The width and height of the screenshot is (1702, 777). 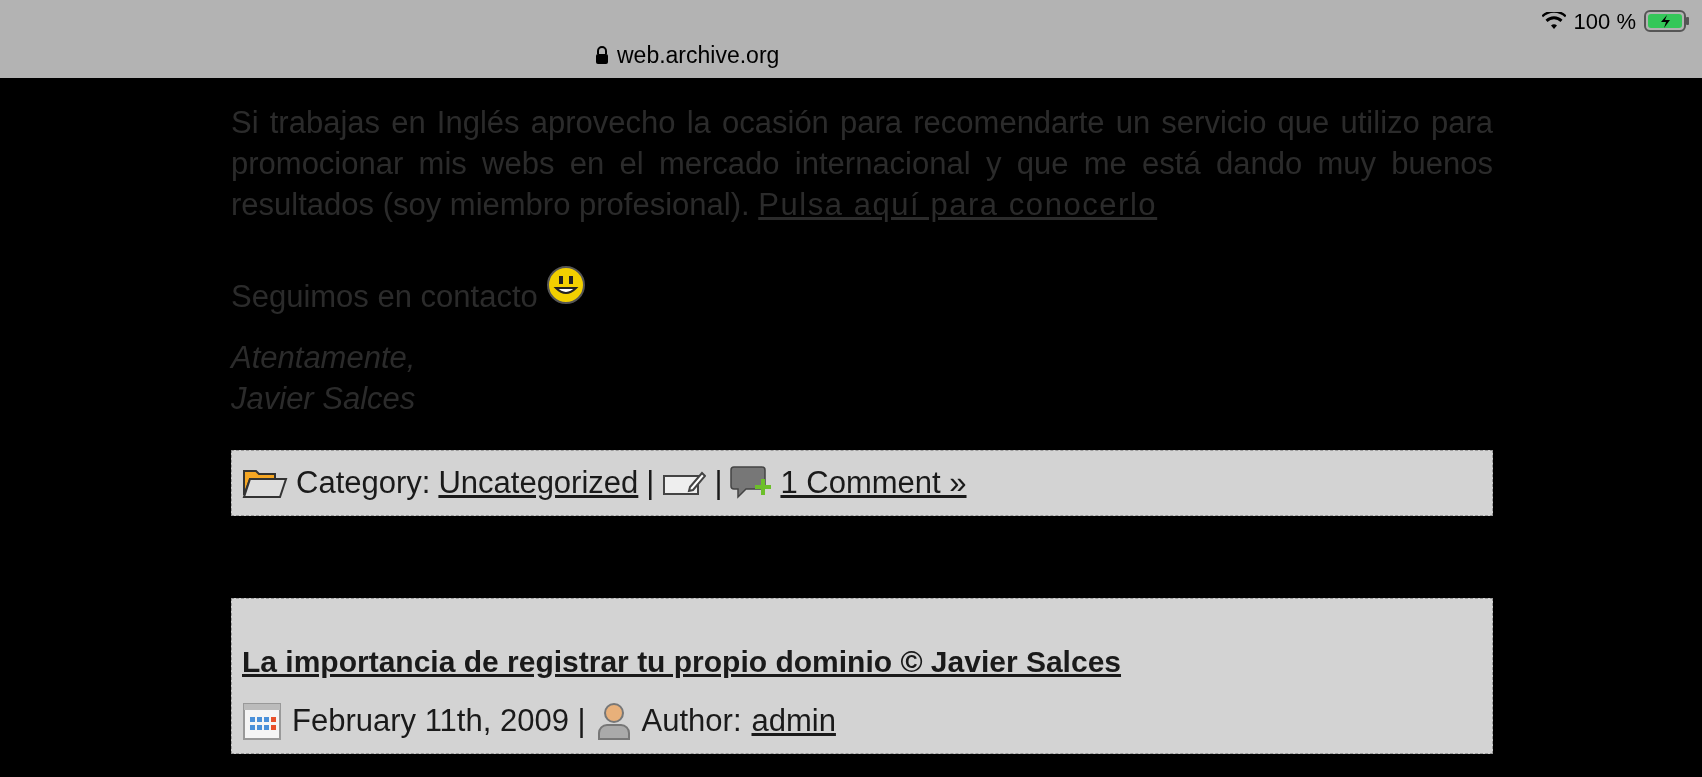 What do you see at coordinates (613, 721) in the screenshot?
I see `user-icon` at bounding box center [613, 721].